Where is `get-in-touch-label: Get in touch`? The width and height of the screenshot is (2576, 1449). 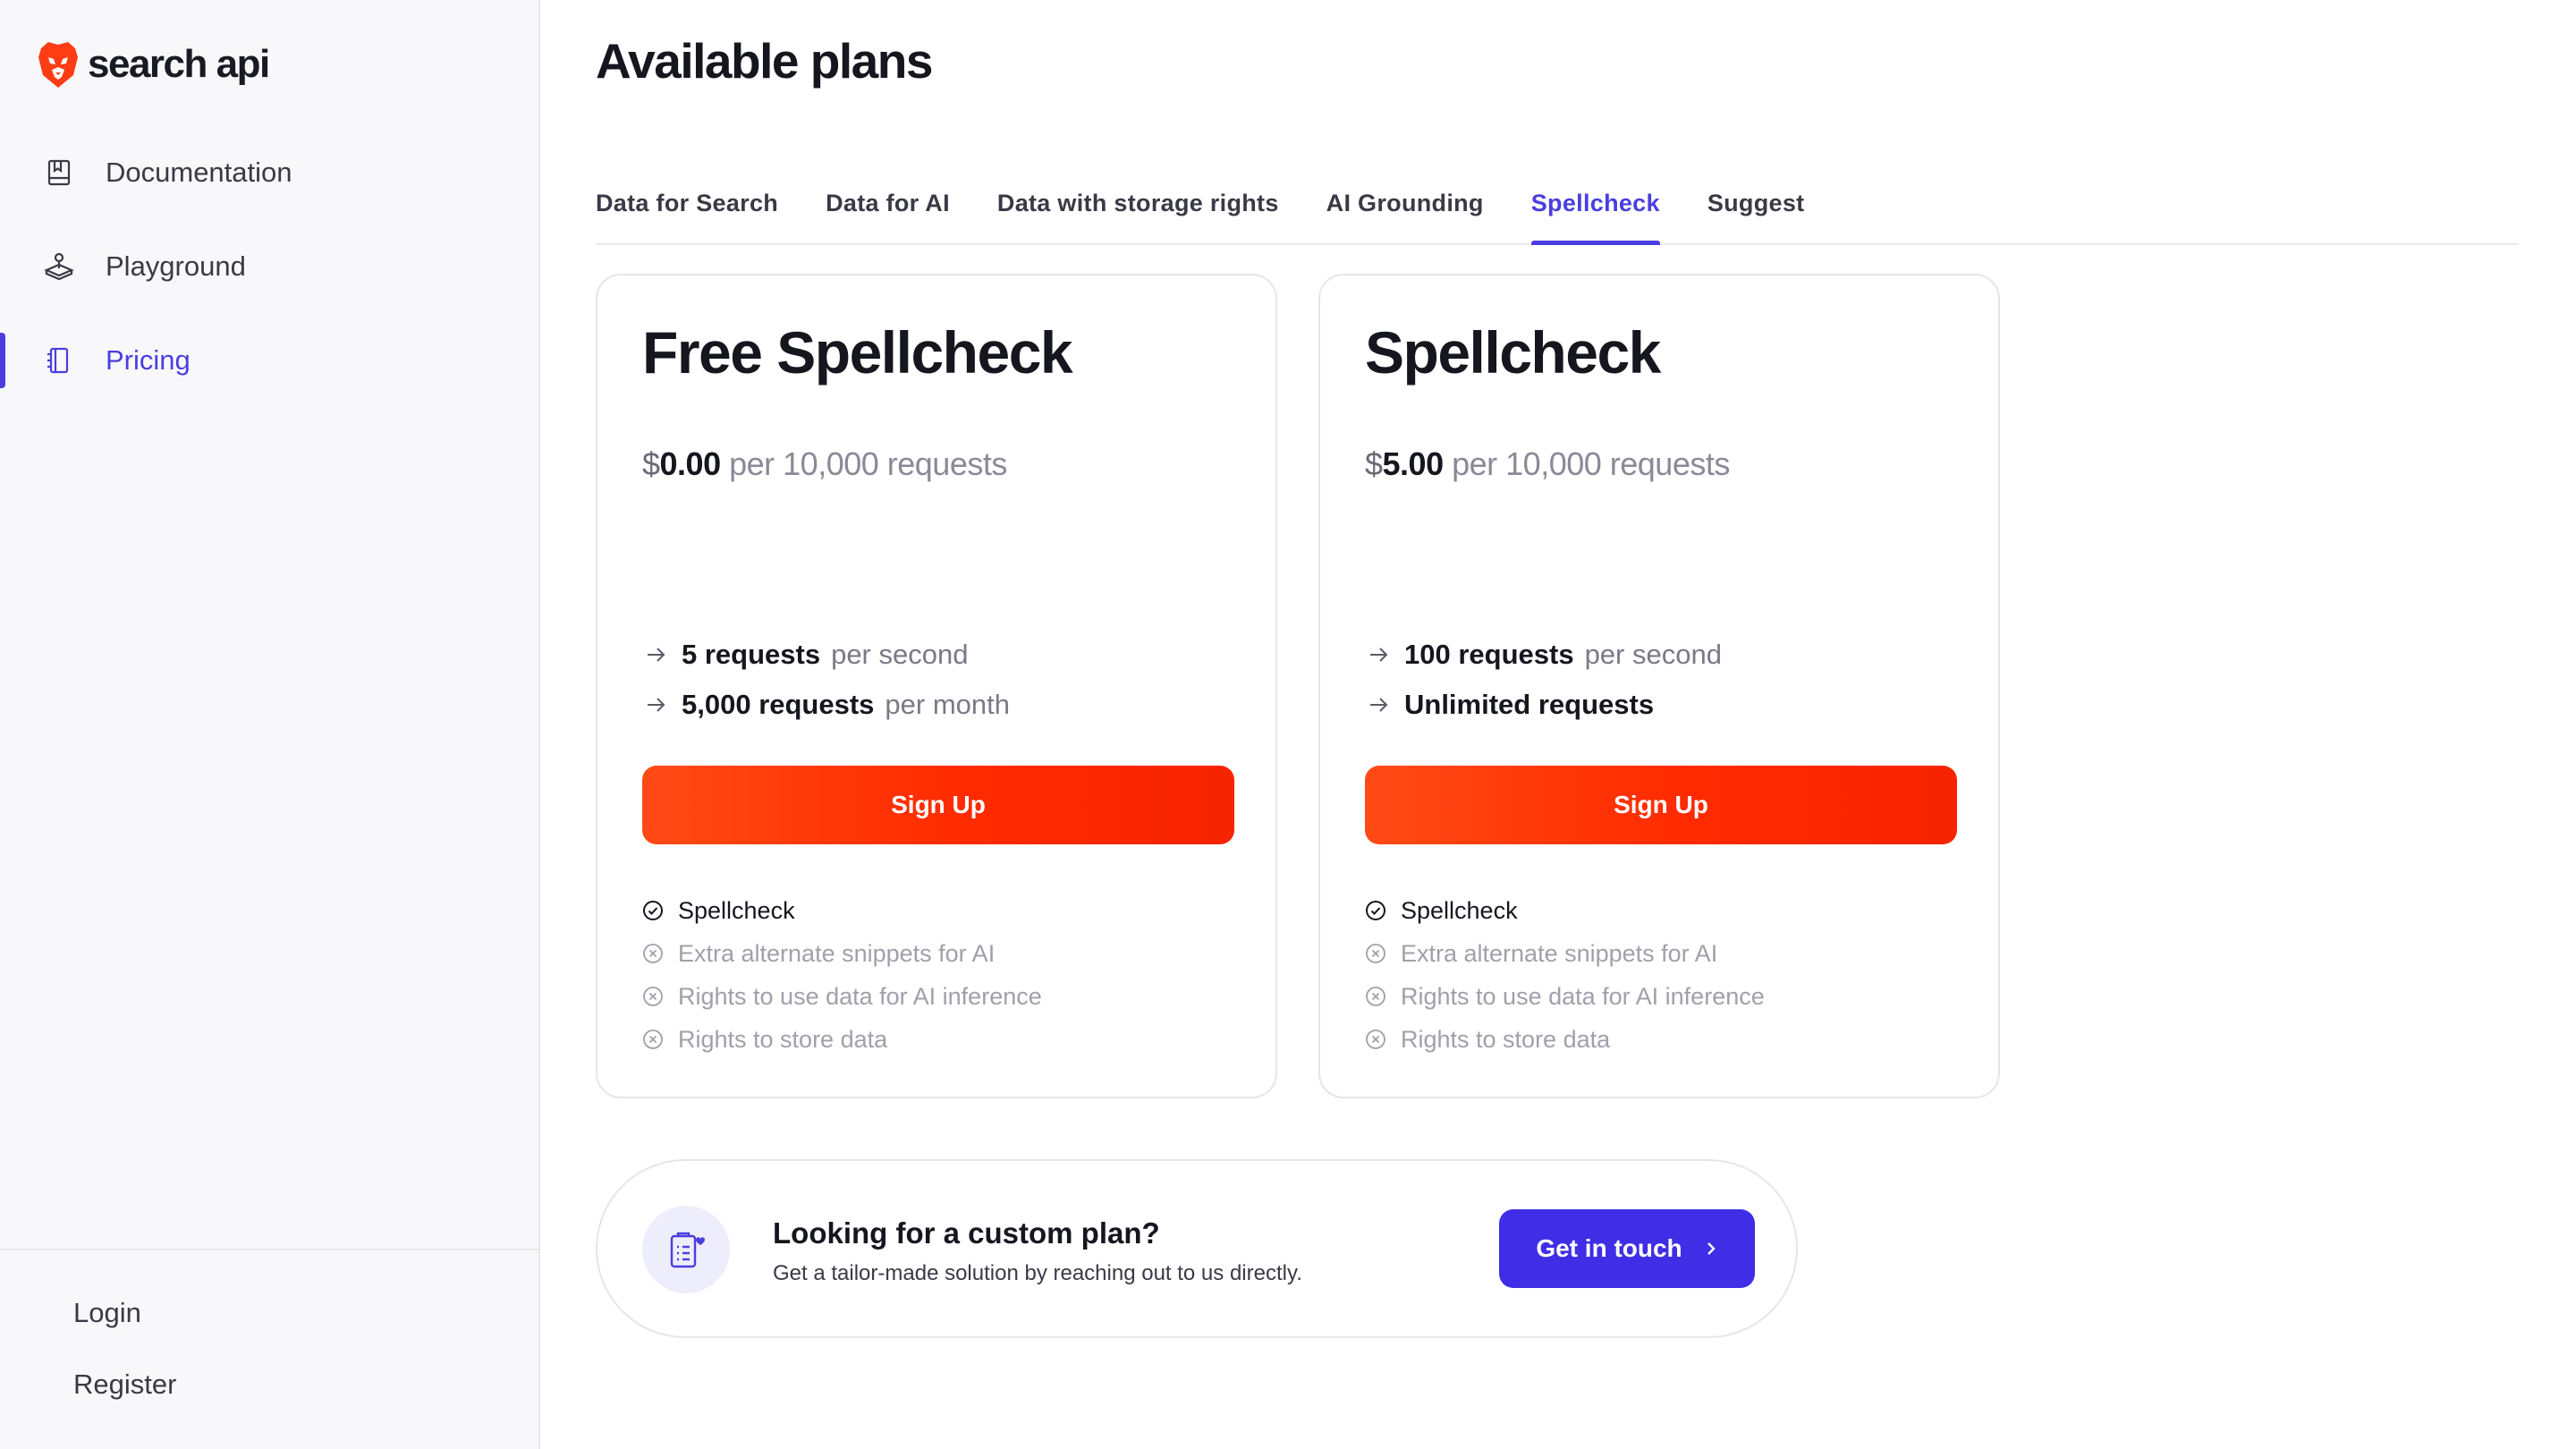
get-in-touch-label: Get in touch is located at coordinates (1609, 1248).